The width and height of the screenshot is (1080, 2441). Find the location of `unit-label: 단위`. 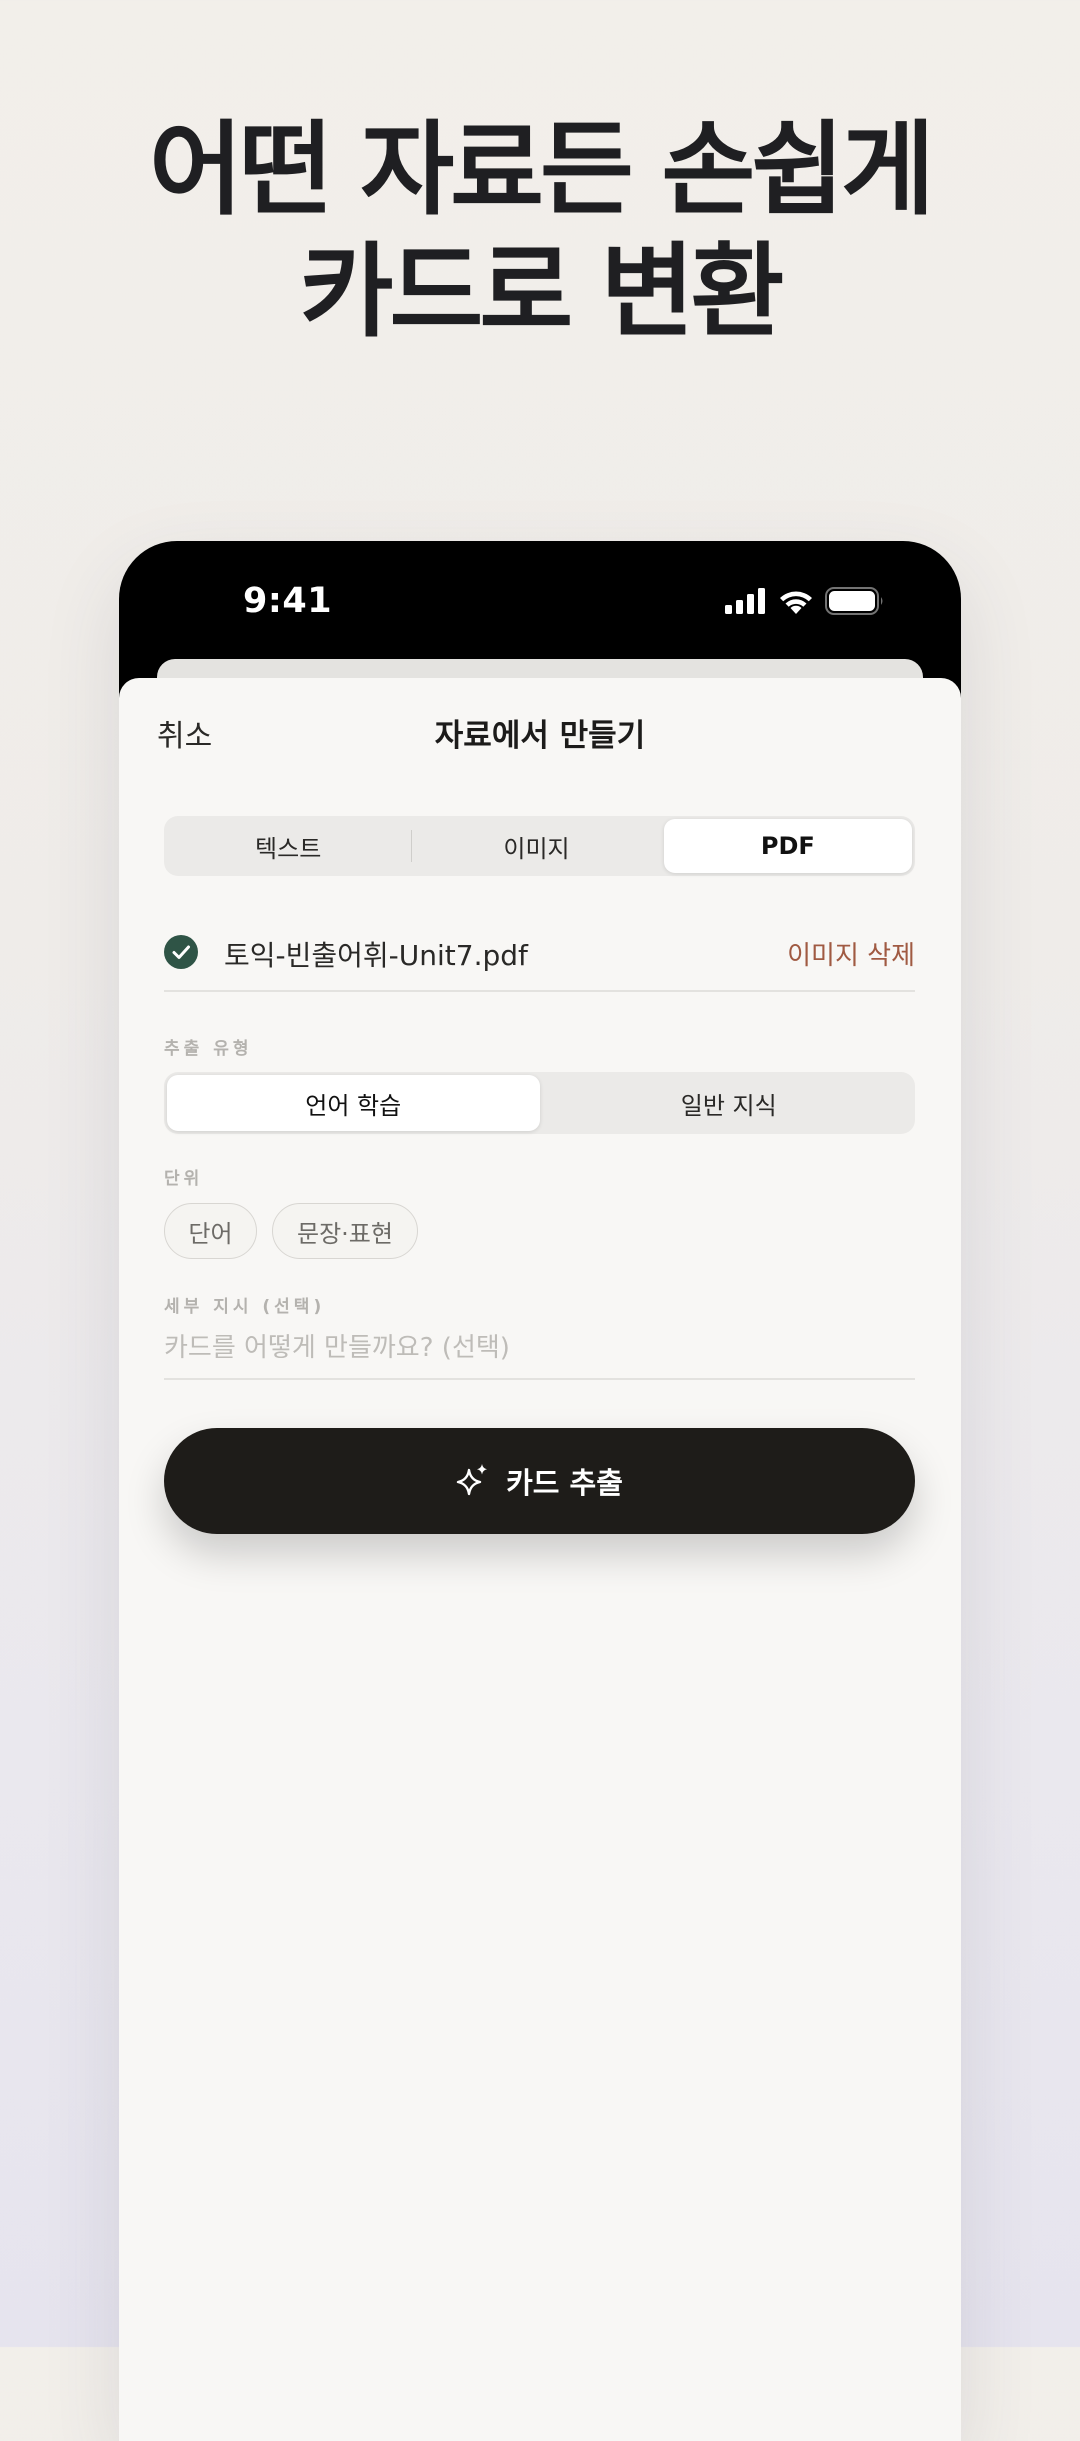

unit-label: 단위 is located at coordinates (184, 1179).